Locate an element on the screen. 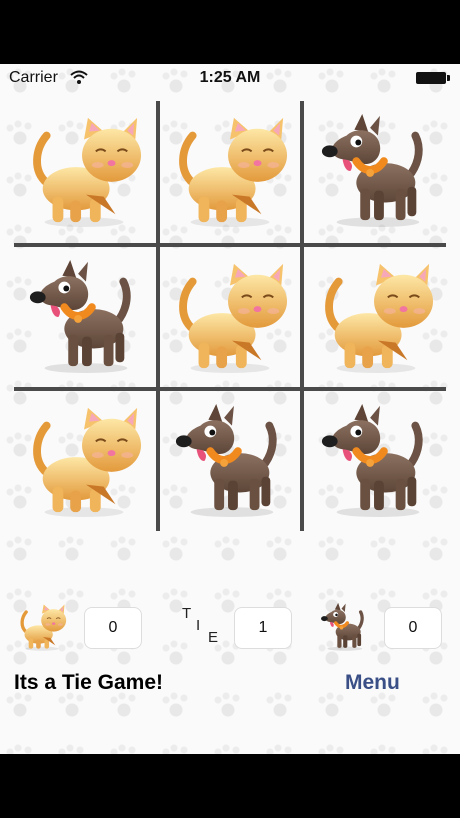  clock: 1:25 AM is located at coordinates (230, 77).